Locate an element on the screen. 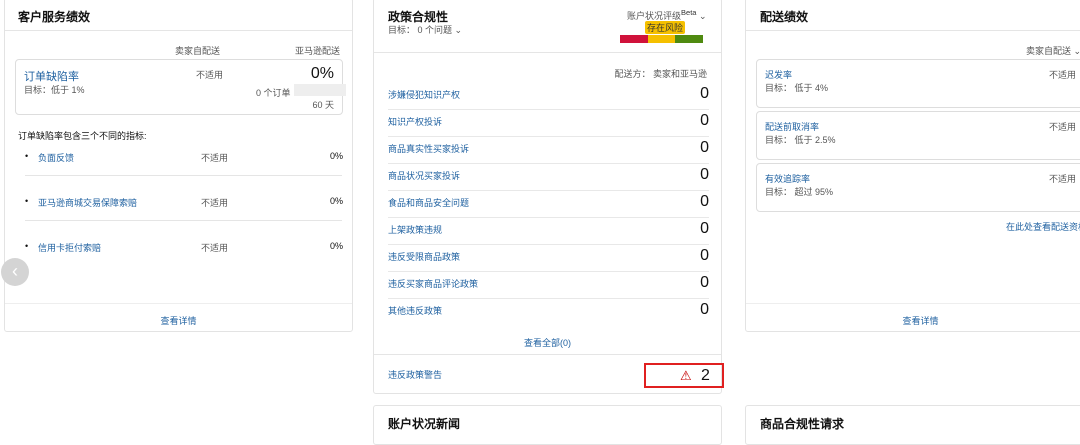  card-title: 商品合规性请求 is located at coordinates (802, 424).